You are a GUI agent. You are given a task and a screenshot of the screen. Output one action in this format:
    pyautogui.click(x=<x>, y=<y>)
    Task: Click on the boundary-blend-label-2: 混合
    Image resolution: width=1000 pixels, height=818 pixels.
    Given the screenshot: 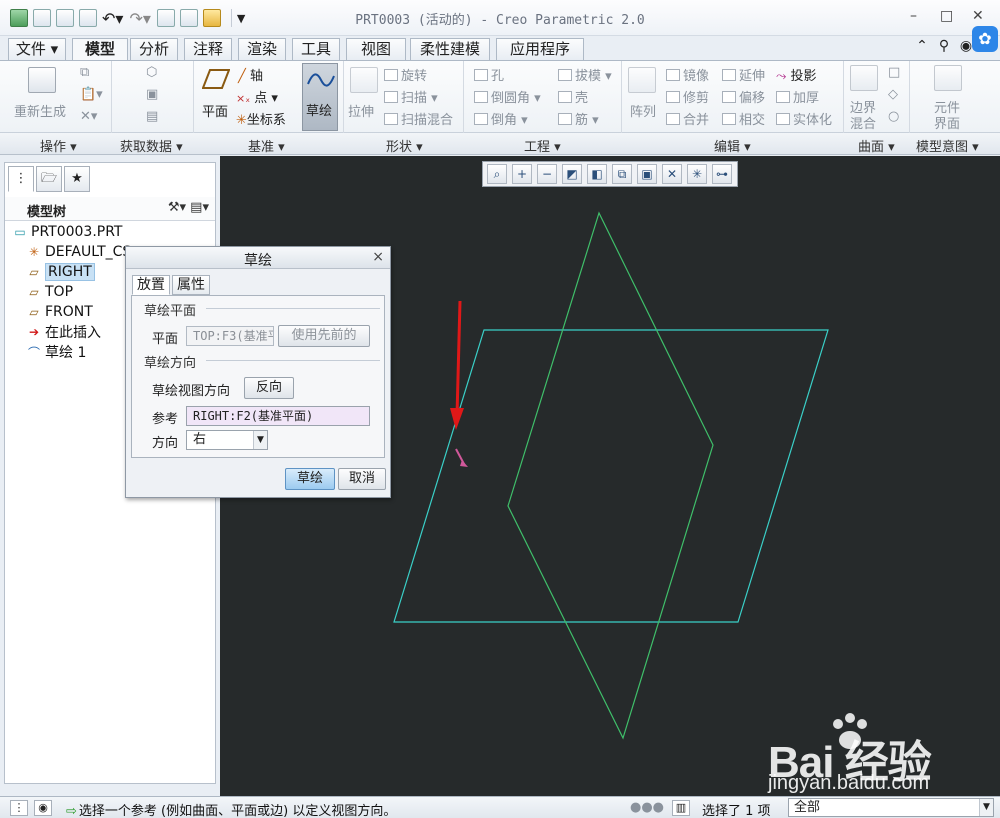 What is the action you would take?
    pyautogui.click(x=863, y=122)
    